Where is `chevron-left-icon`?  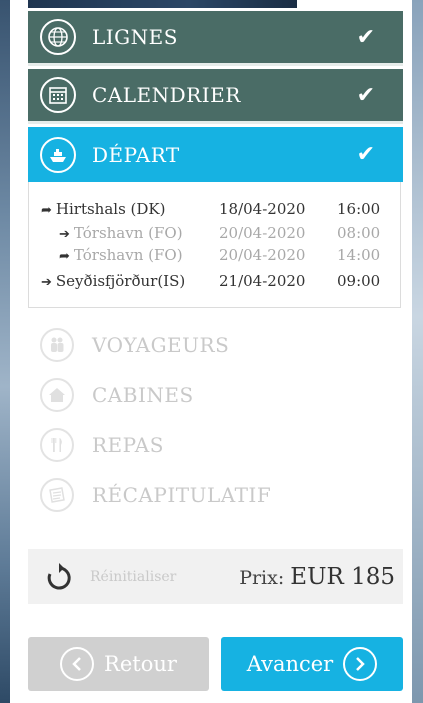
chevron-left-icon is located at coordinates (77, 664).